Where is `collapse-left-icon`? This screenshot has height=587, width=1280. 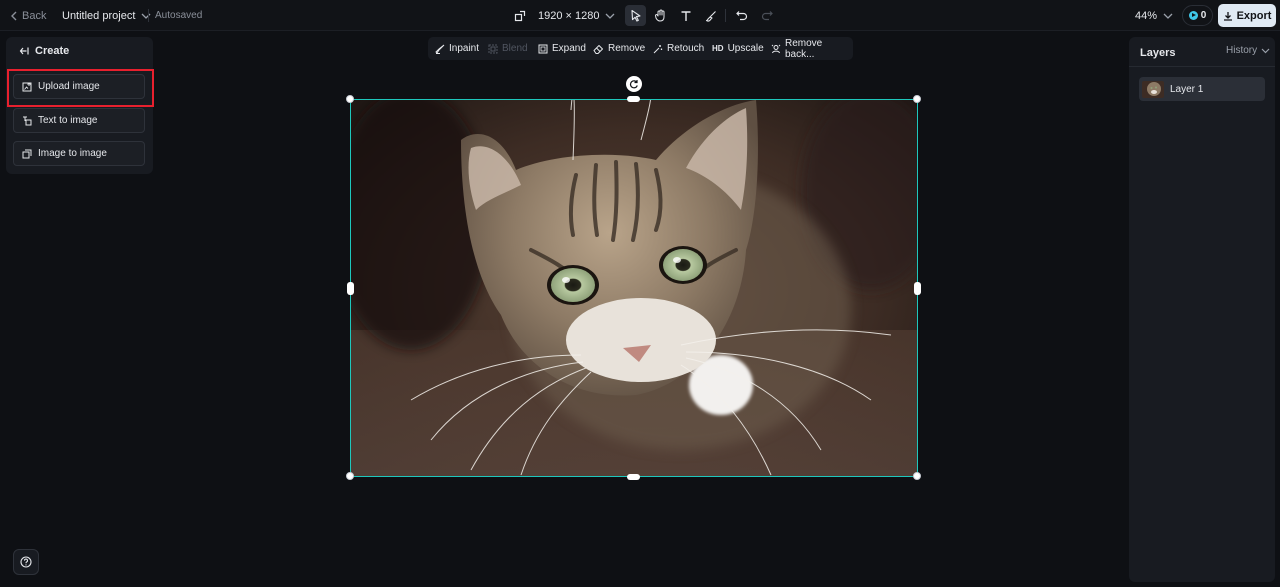
collapse-left-icon is located at coordinates (24, 51).